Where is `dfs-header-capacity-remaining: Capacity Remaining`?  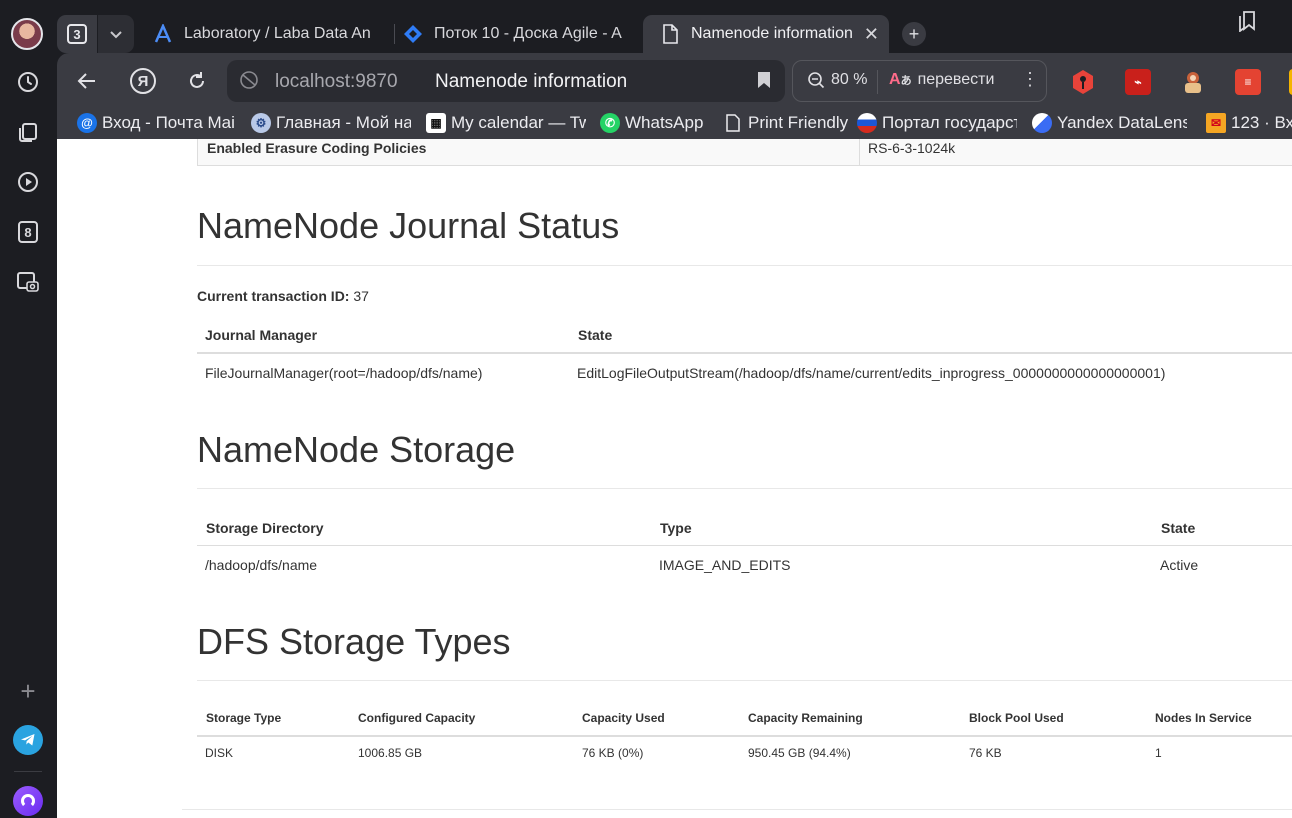 dfs-header-capacity-remaining: Capacity Remaining is located at coordinates (805, 718).